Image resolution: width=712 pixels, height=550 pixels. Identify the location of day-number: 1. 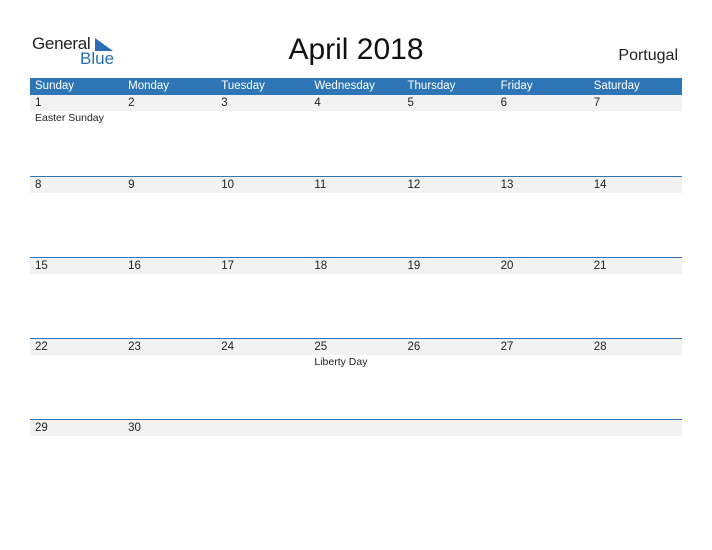
(38, 103).